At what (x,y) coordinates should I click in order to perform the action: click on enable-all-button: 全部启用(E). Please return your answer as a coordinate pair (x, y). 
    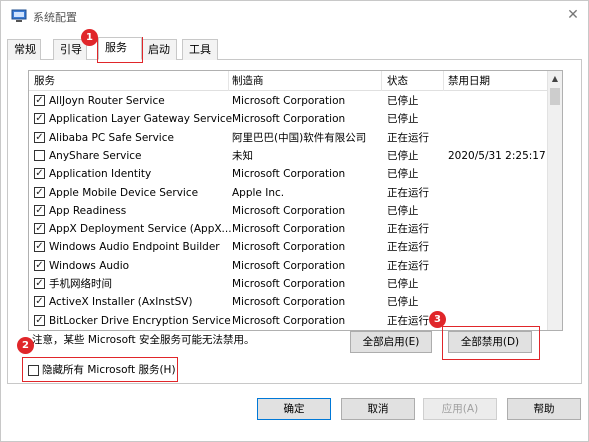
    Looking at the image, I should click on (391, 342).